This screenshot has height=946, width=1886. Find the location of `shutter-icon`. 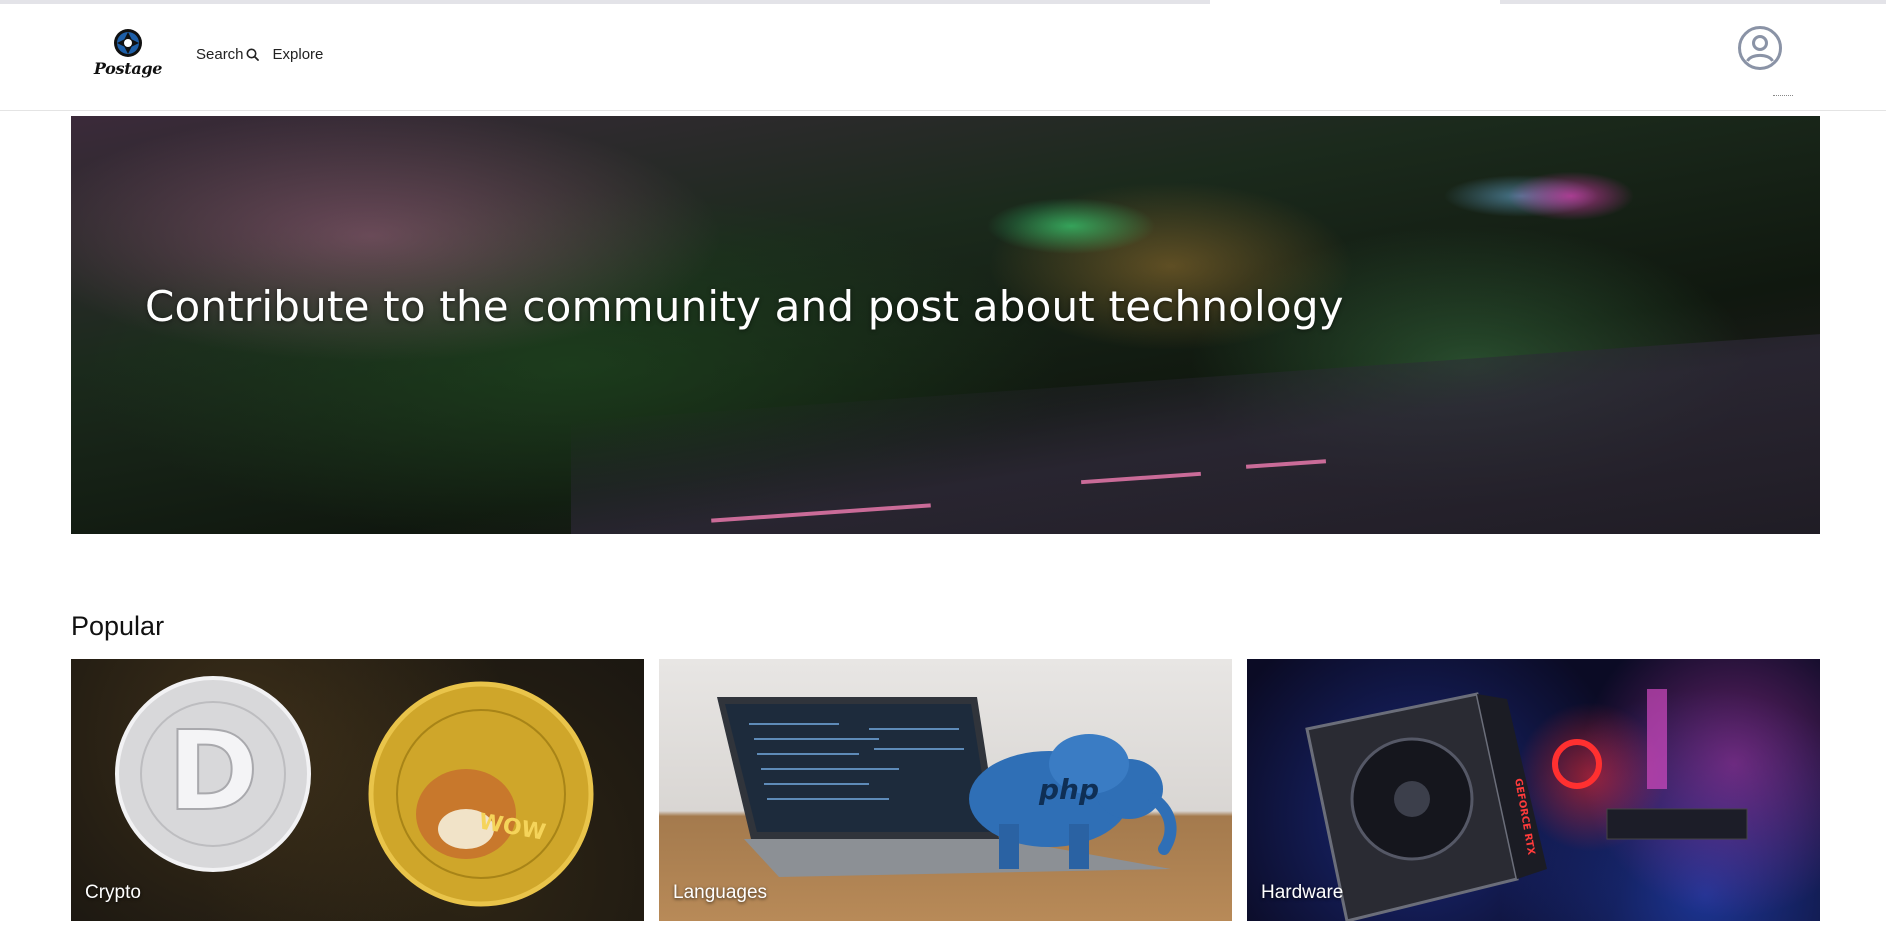

shutter-icon is located at coordinates (128, 43).